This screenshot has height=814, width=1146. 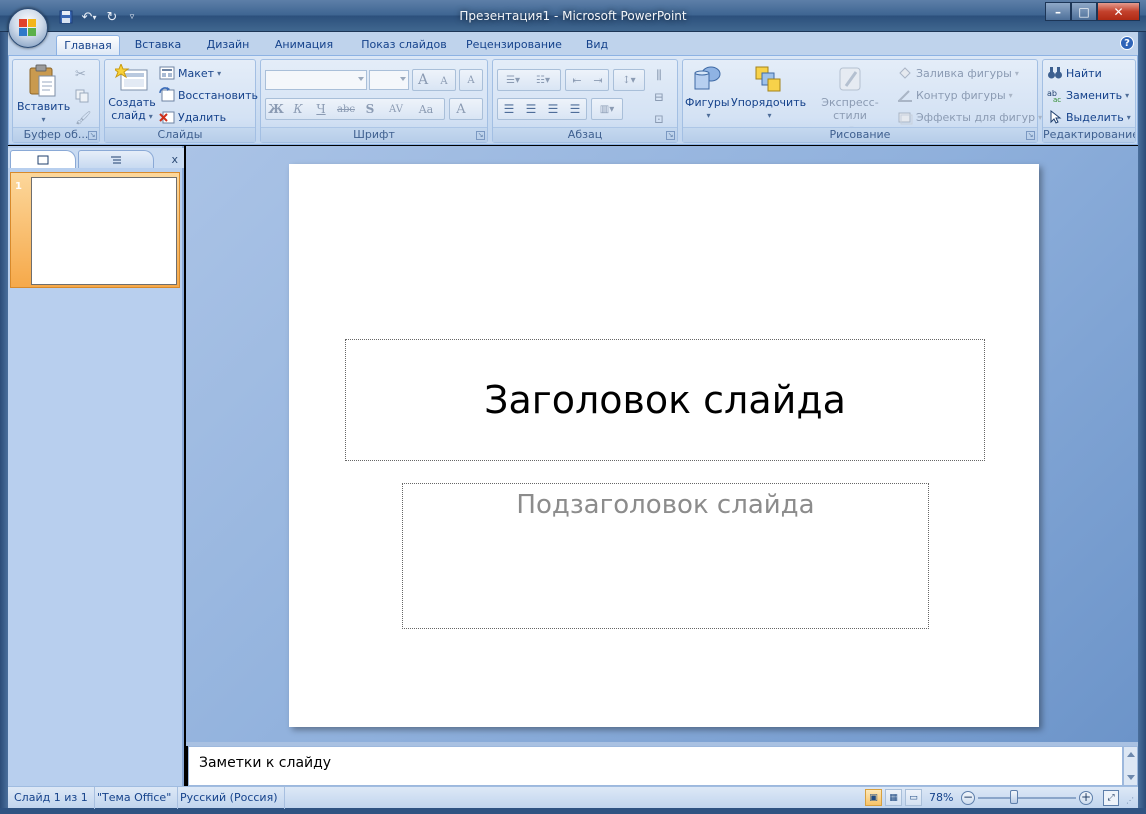 I want to click on arrange-label: Упорядочить, so click(x=769, y=102).